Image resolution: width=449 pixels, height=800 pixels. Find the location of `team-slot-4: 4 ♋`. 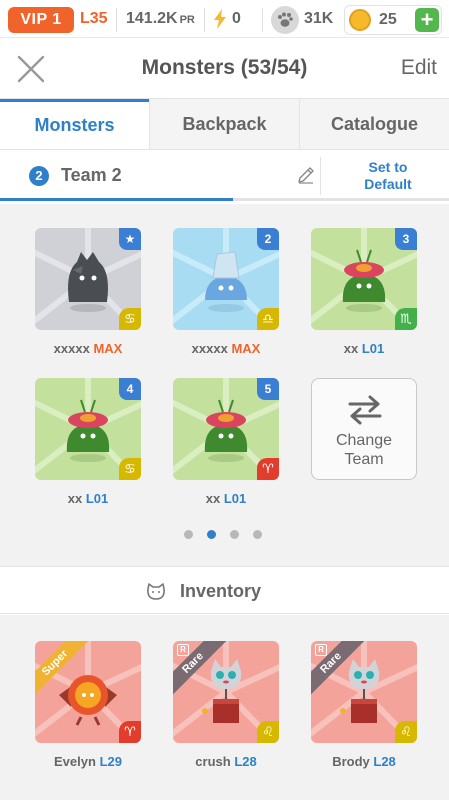

team-slot-4: 4 ♋ is located at coordinates (88, 429).